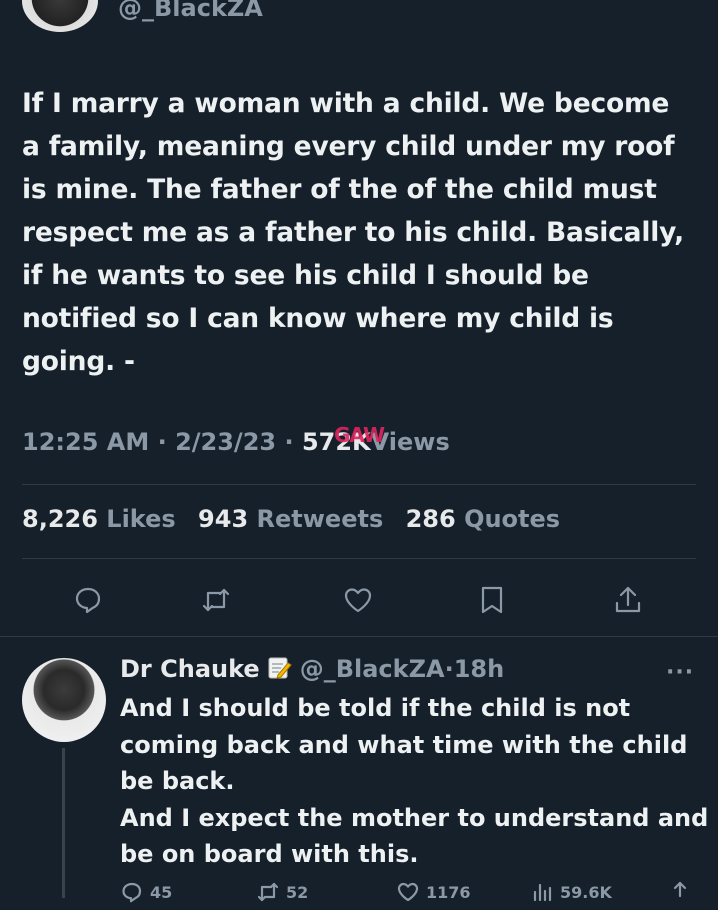  I want to click on likes-count: 8,226, so click(60, 519).